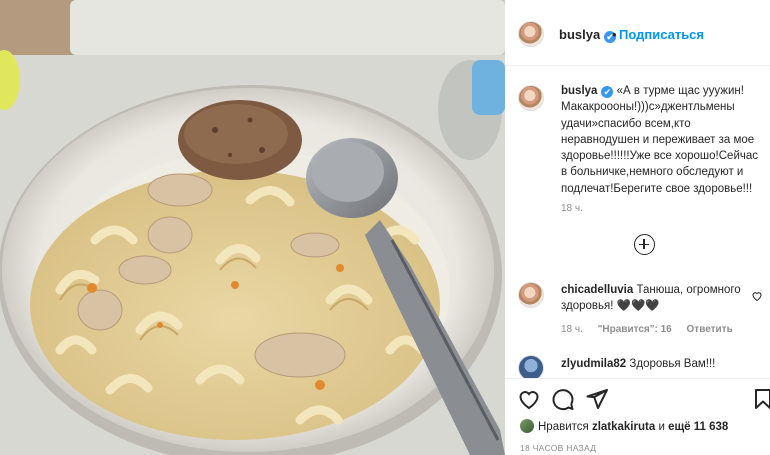 This screenshot has height=455, width=770. I want to click on commenter-avatar, so click(531, 295).